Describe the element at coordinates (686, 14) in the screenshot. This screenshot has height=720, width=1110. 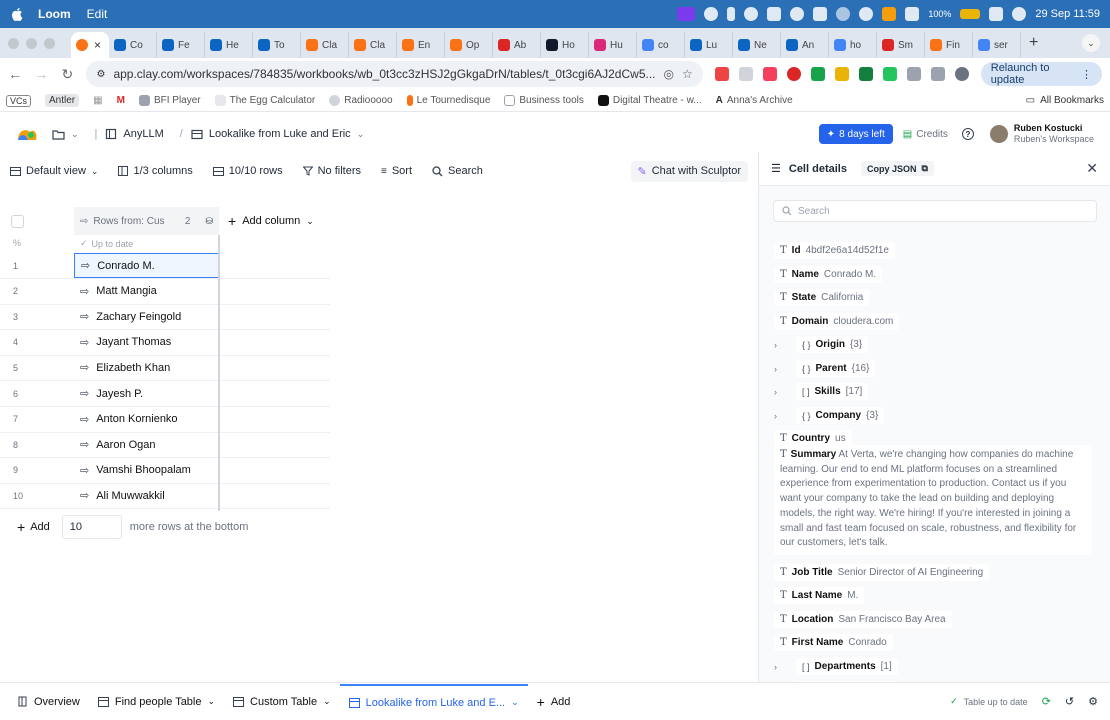
I see `loom-record-icon` at that location.